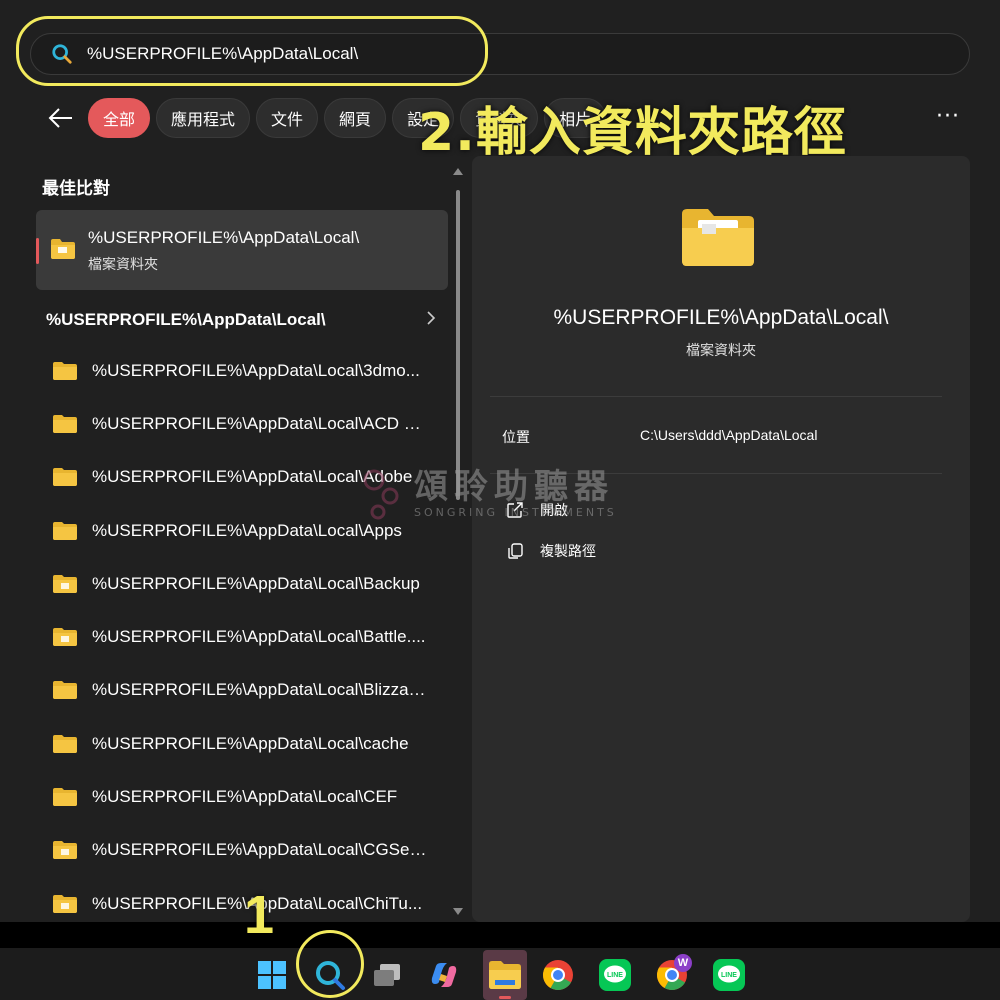 The height and width of the screenshot is (1000, 1000). I want to click on scroll-up-arrow-icon, so click(458, 171).